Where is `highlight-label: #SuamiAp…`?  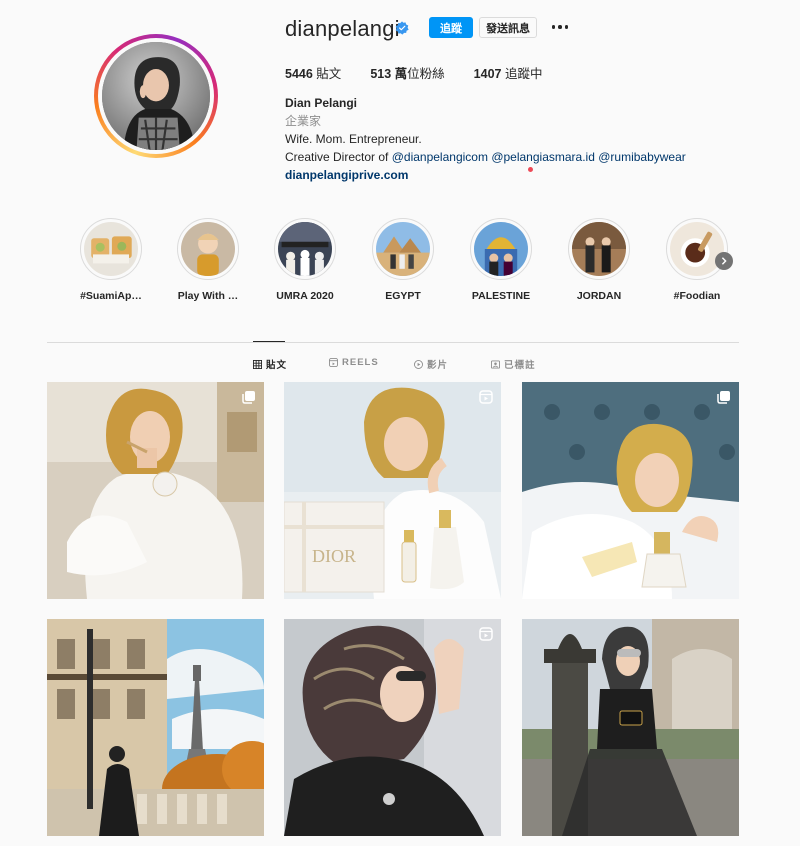 highlight-label: #SuamiAp… is located at coordinates (111, 296).